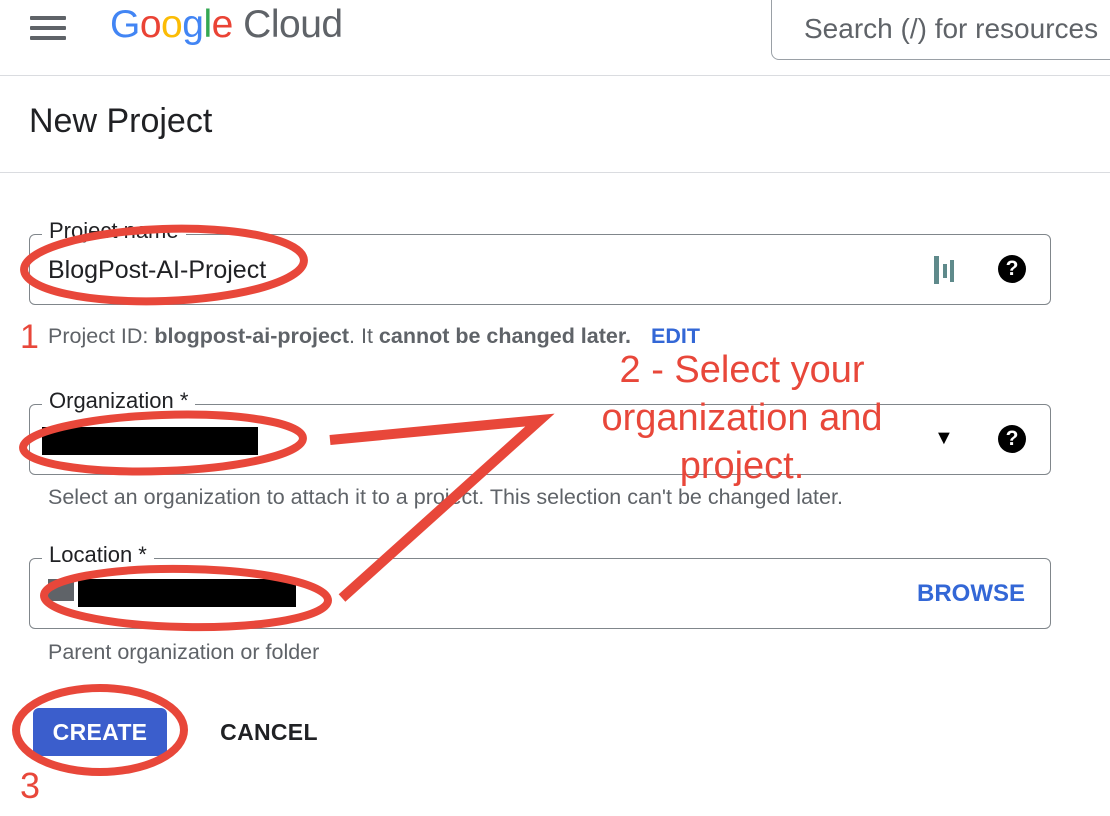 The width and height of the screenshot is (1110, 816). Describe the element at coordinates (193, 24) in the screenshot. I see `google-letter: g` at that location.